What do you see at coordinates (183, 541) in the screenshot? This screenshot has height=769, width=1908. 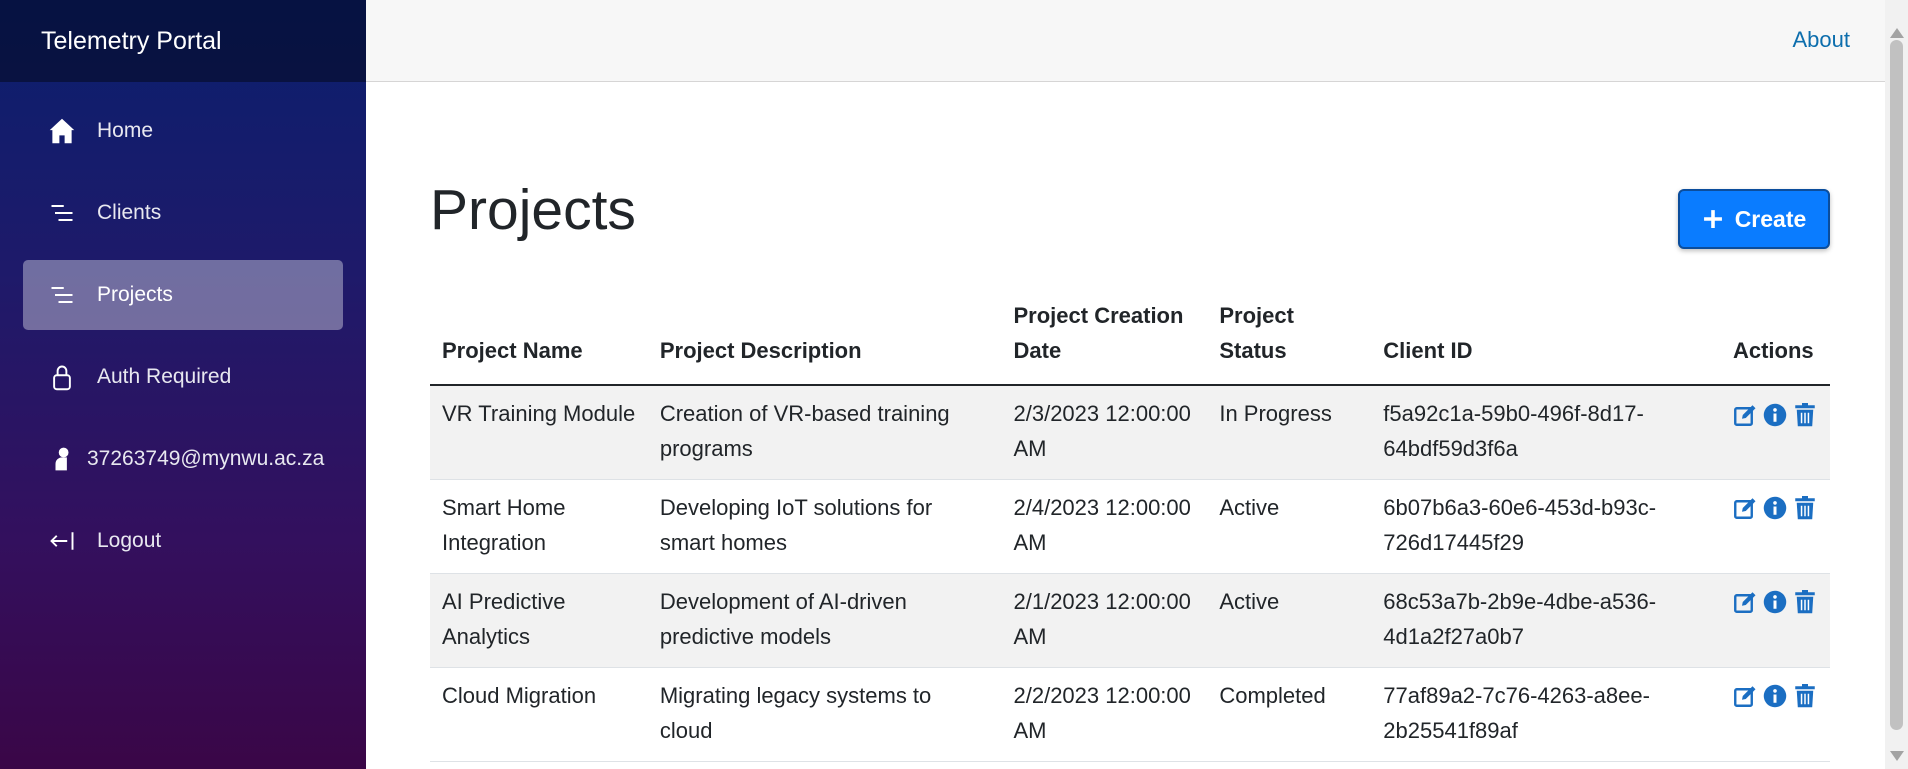 I see `sidebar-item-logout: Logout` at bounding box center [183, 541].